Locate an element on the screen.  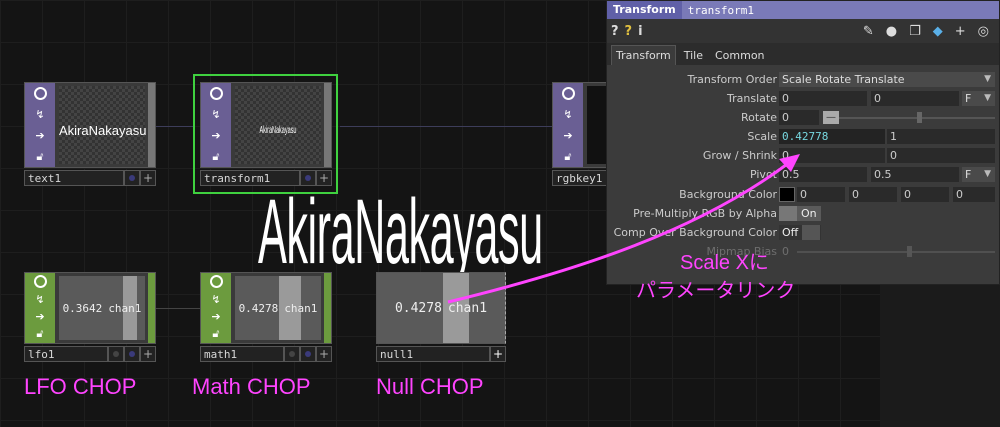
annotation-link-line1: Scale Xに is located at coordinates (724, 263).